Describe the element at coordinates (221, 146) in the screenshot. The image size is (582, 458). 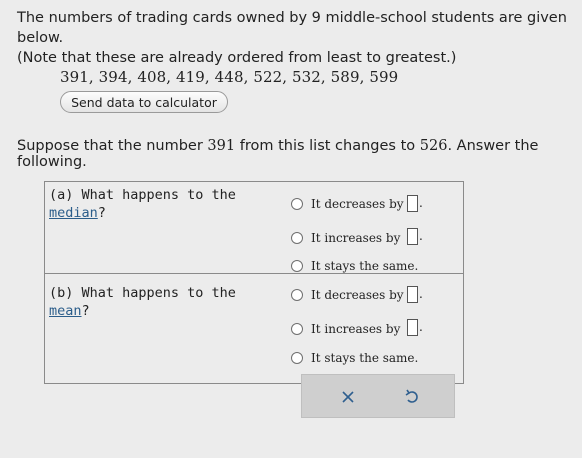
I see `suppose-num-old: 391` at that location.